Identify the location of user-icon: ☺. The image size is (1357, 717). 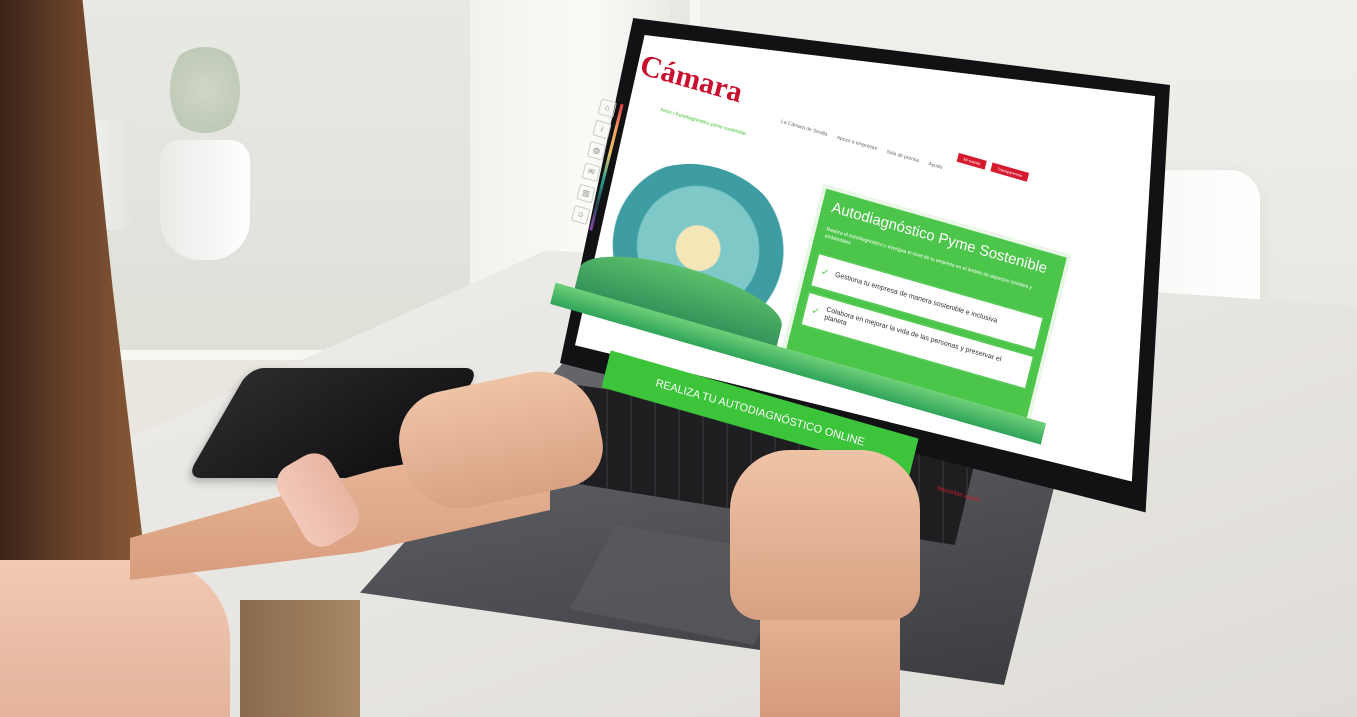
(581, 214).